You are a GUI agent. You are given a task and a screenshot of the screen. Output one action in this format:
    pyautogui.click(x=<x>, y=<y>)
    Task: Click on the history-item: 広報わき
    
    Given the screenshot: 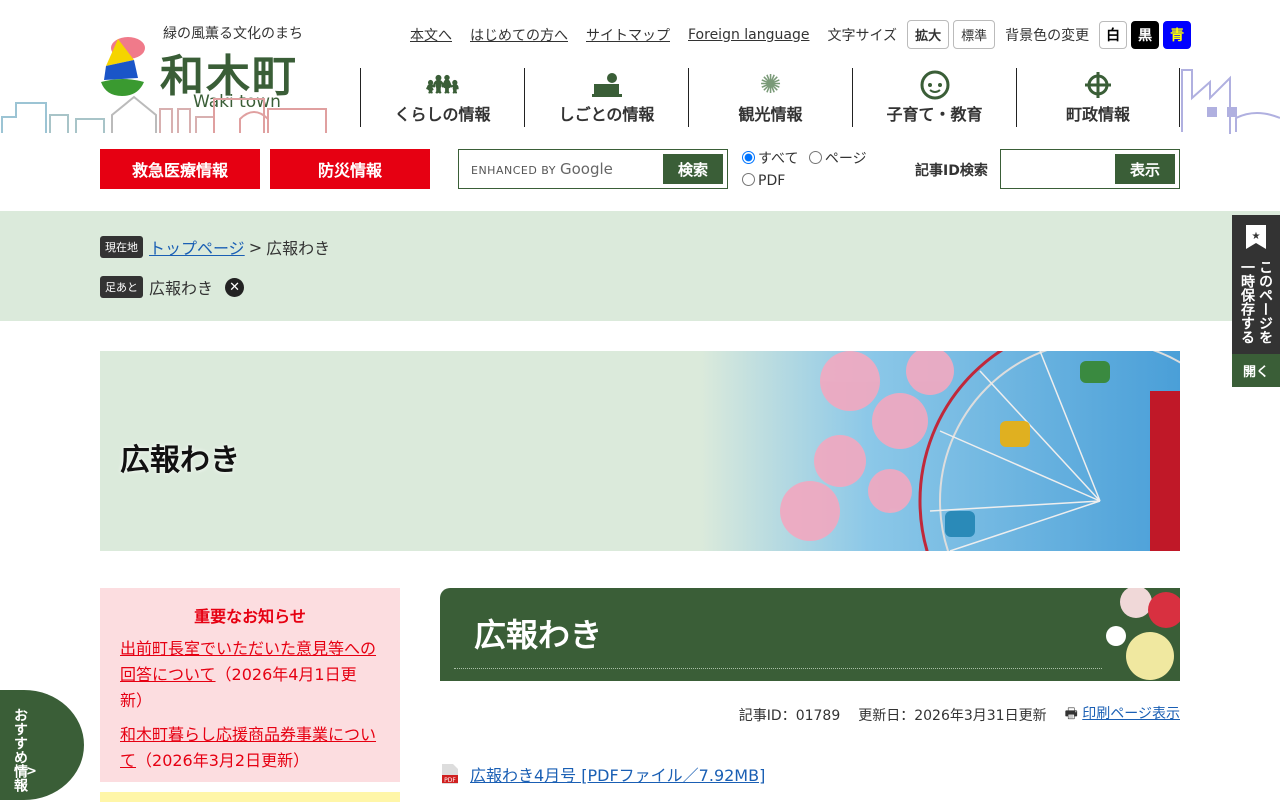 What is the action you would take?
    pyautogui.click(x=181, y=287)
    